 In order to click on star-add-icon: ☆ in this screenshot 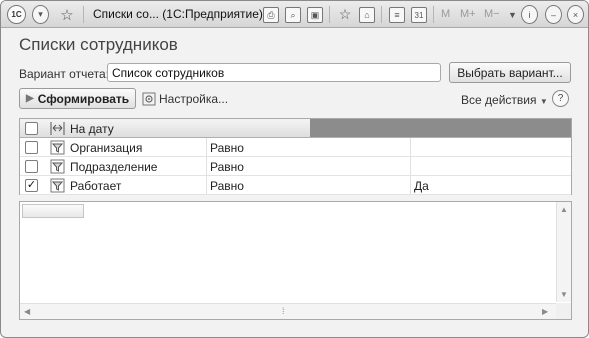, I will do `click(345, 14)`.